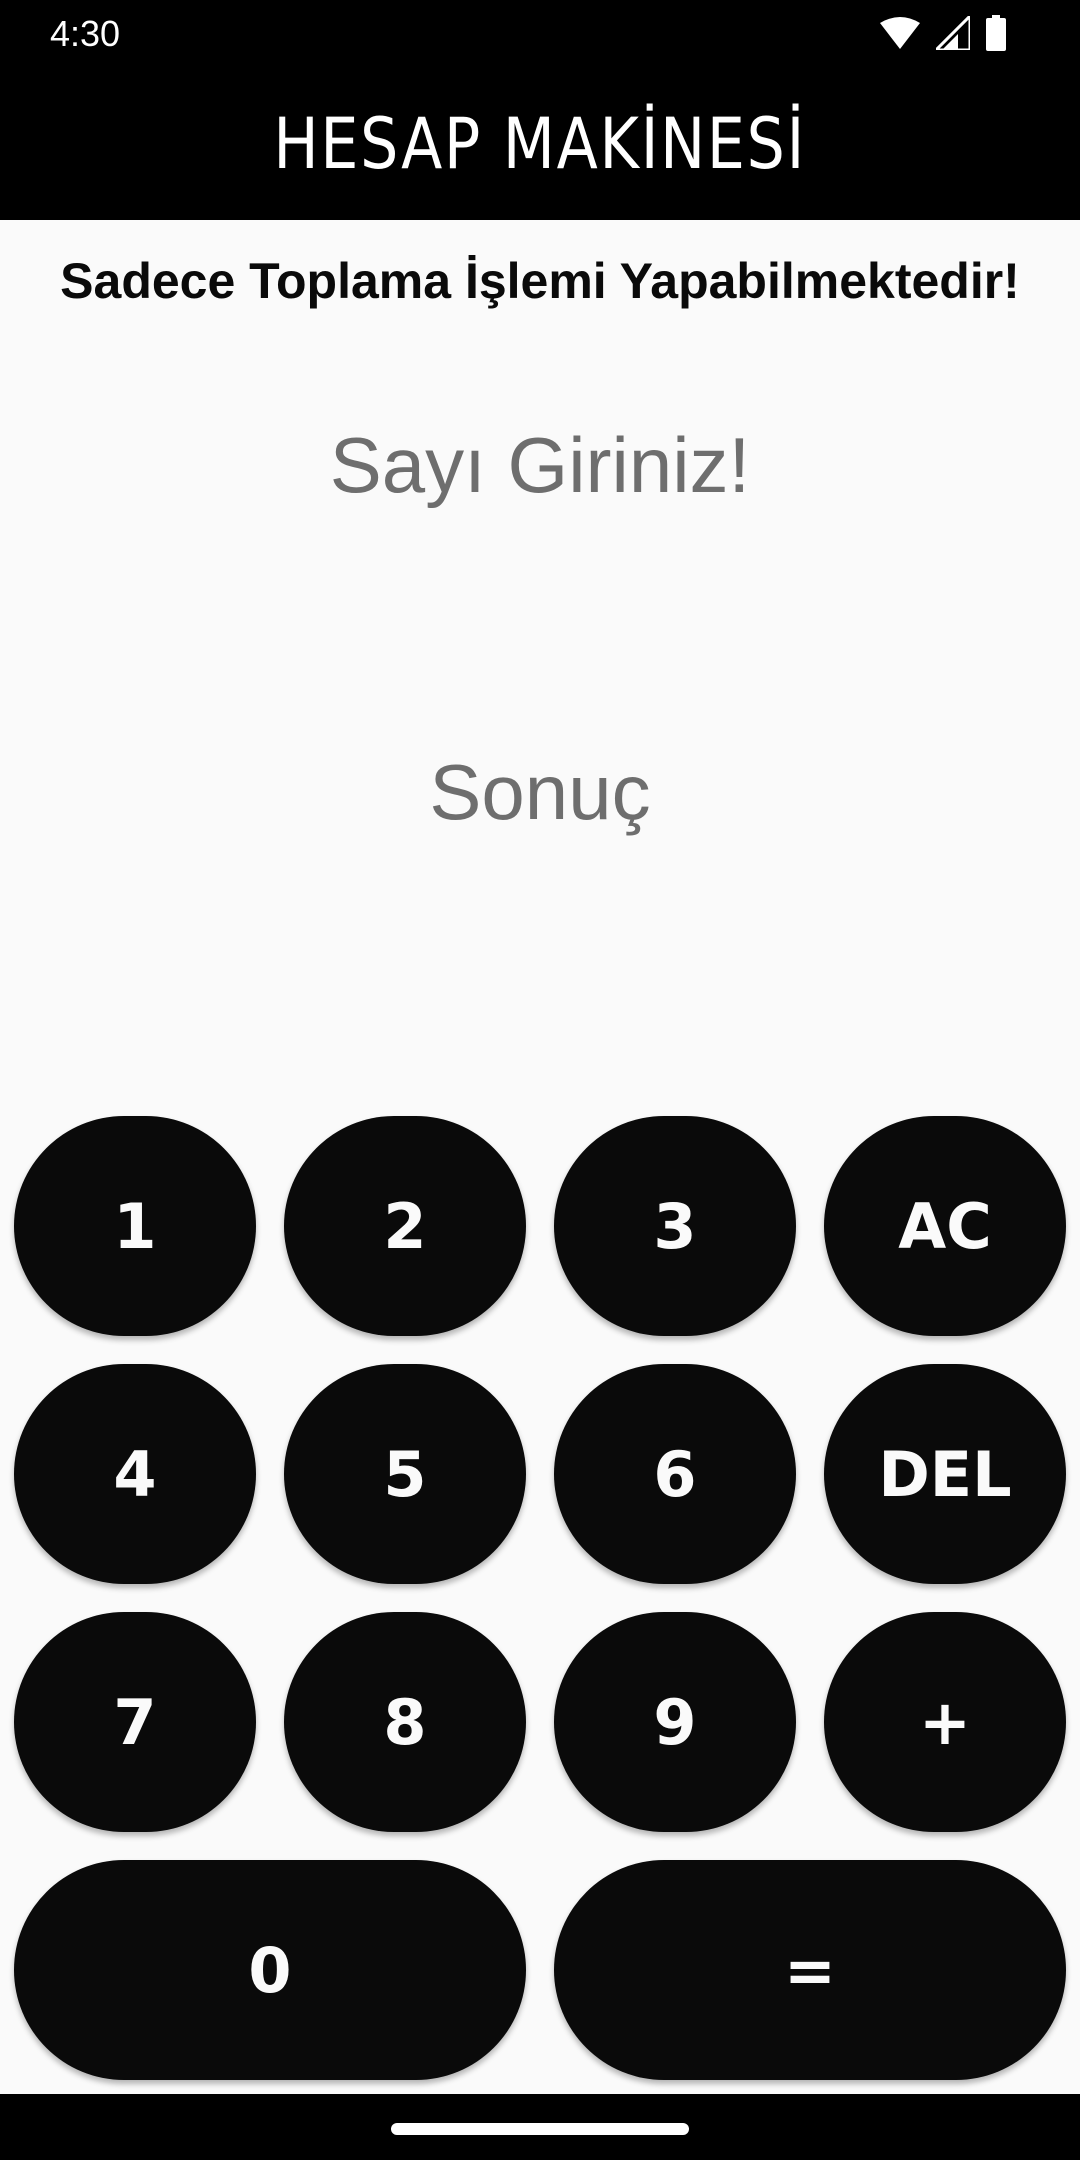 The width and height of the screenshot is (1080, 2160). I want to click on key-4-button: 4, so click(135, 1474).